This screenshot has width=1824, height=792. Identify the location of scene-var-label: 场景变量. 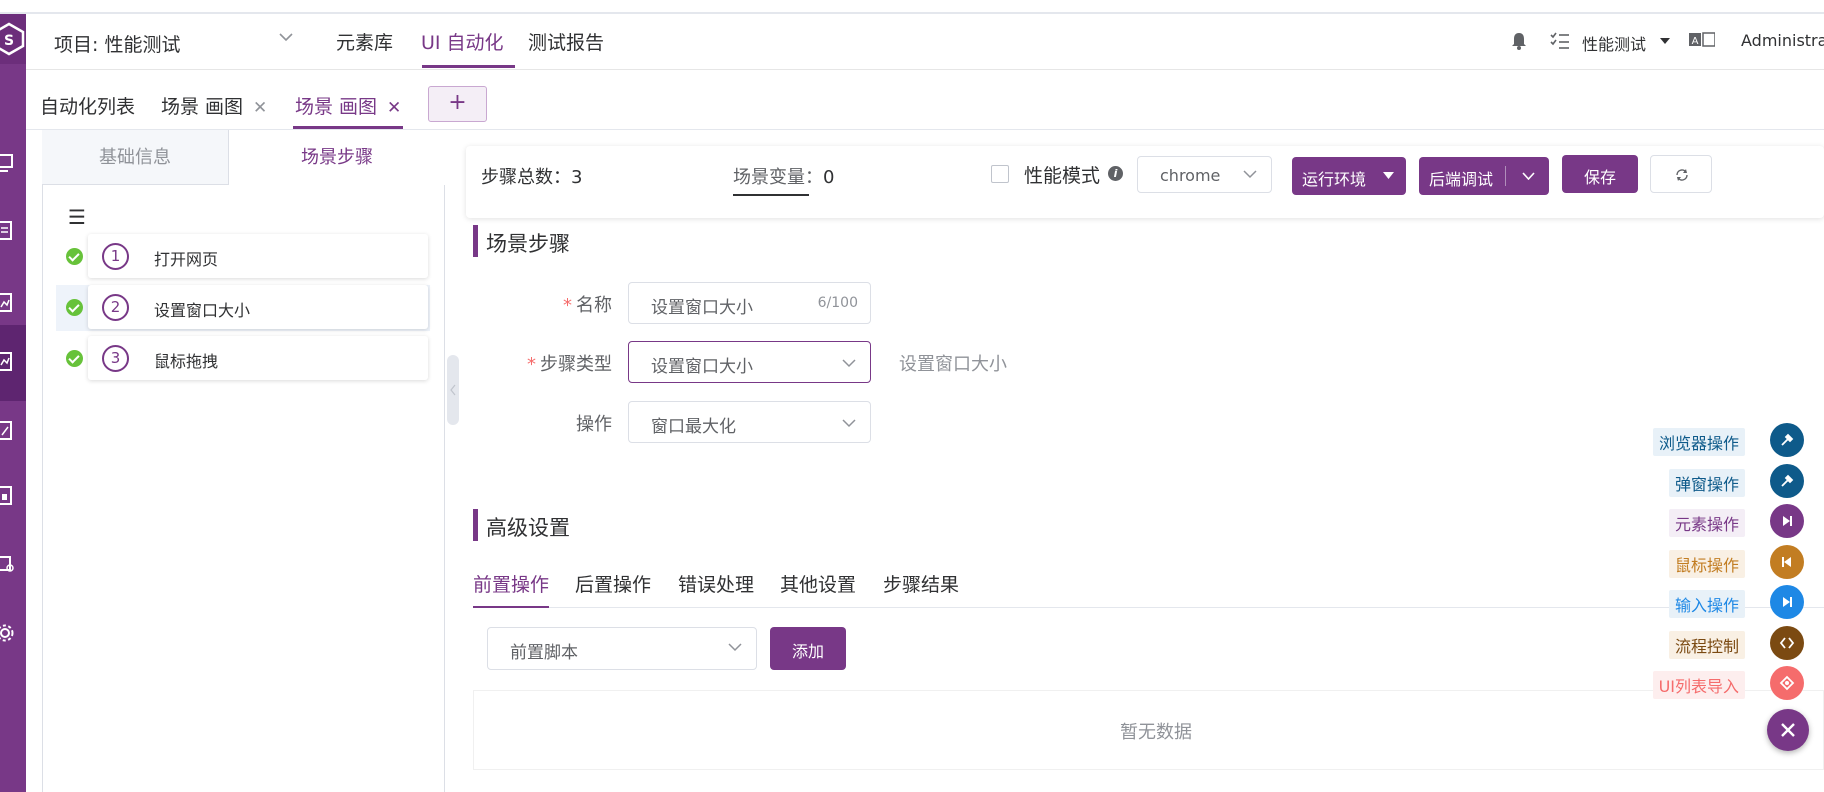
(769, 177).